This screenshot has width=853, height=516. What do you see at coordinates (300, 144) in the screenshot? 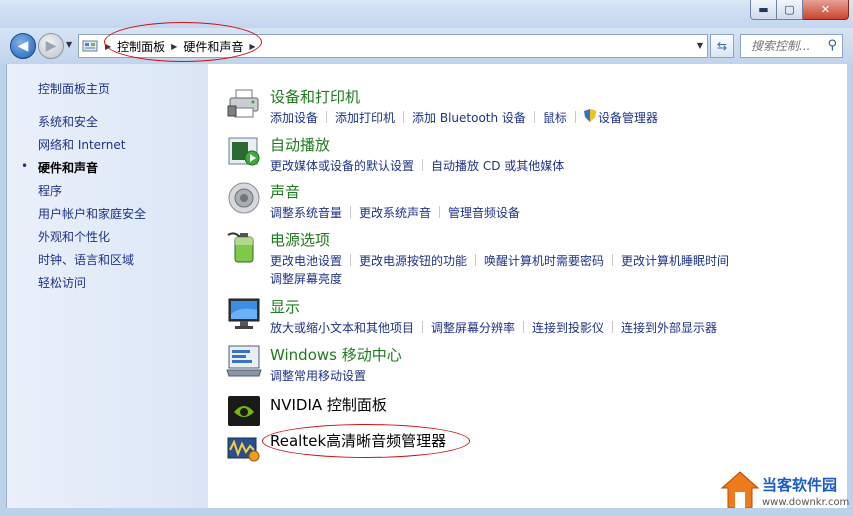
I see `category-title: 自动播放` at bounding box center [300, 144].